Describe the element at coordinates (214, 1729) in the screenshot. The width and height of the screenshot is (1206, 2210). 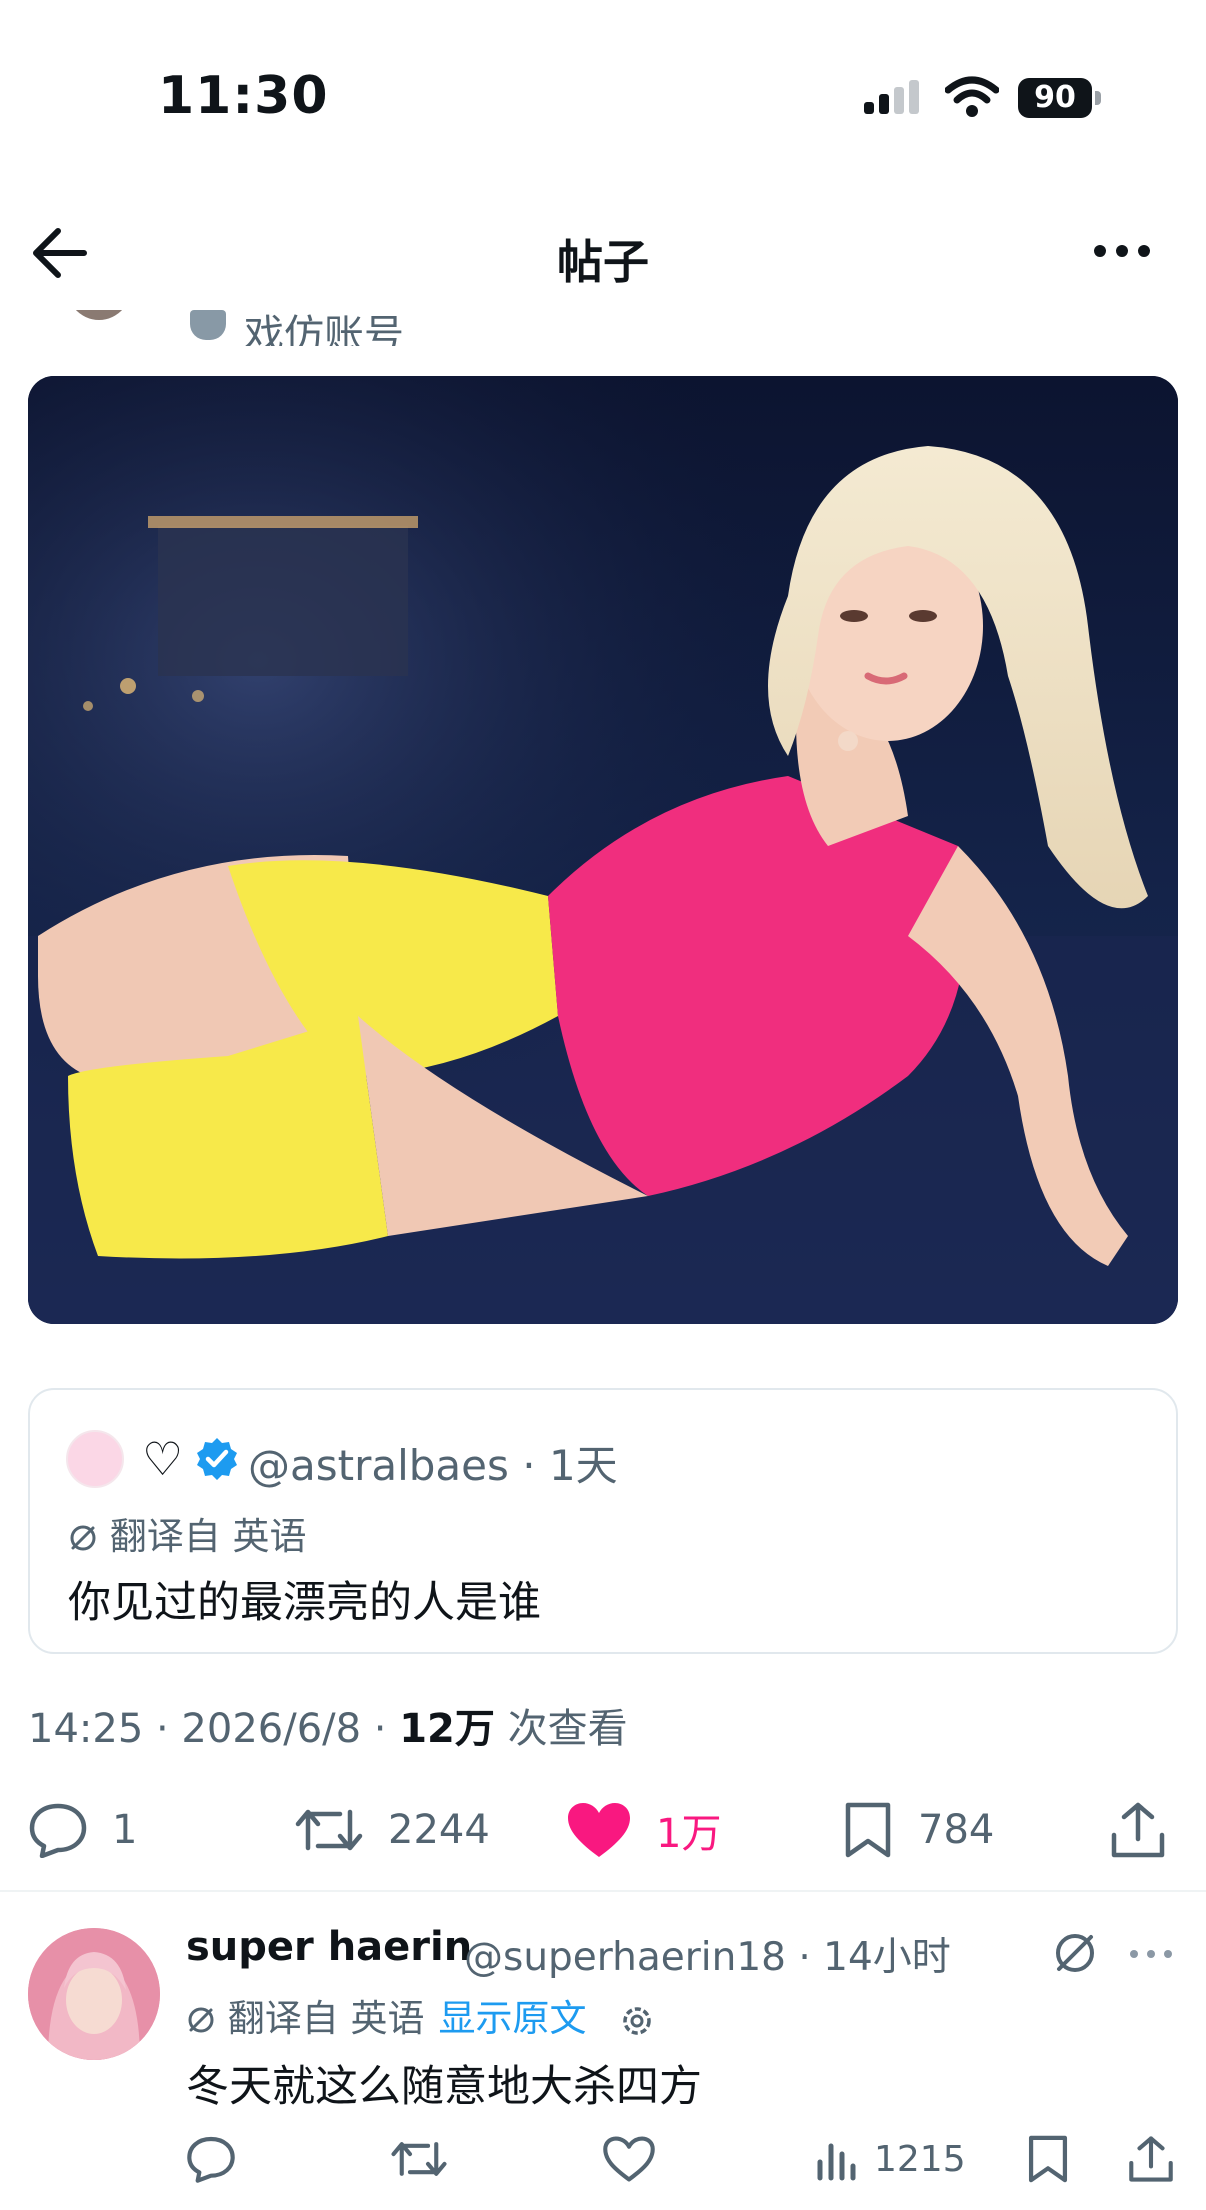
I see `post-timestamp: 14:25 · 2026/6/8 ·` at that location.